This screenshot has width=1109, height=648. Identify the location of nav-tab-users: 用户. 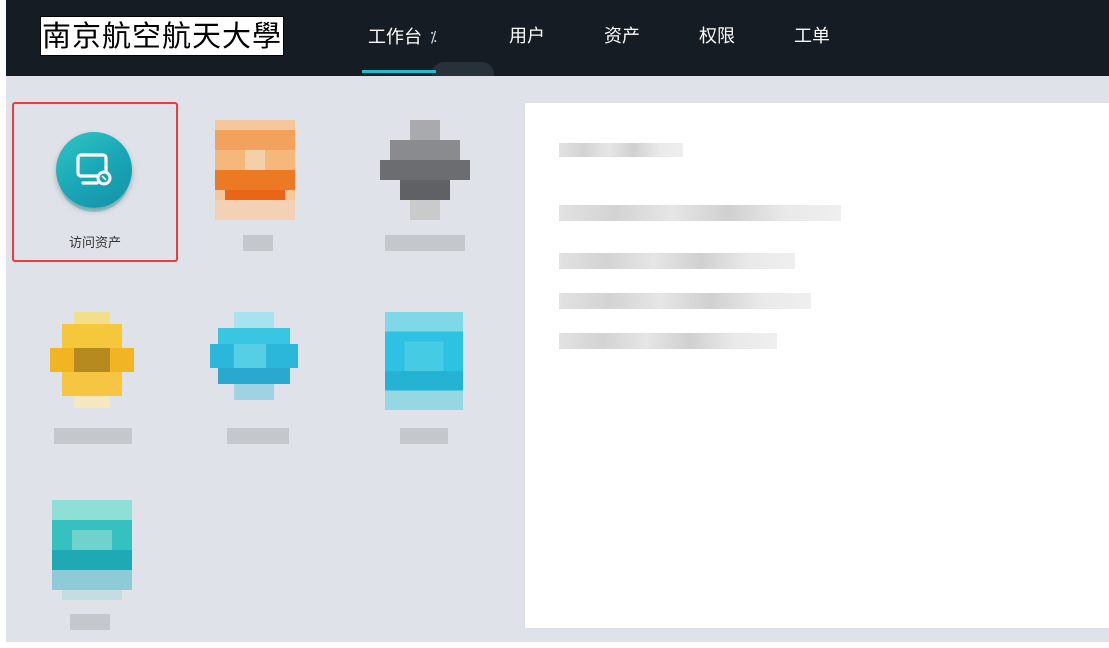
(527, 37).